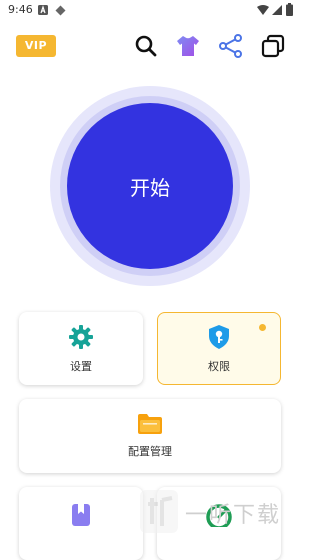 The height and width of the screenshot is (560, 320). I want to click on notification-a-icon, so click(43, 10).